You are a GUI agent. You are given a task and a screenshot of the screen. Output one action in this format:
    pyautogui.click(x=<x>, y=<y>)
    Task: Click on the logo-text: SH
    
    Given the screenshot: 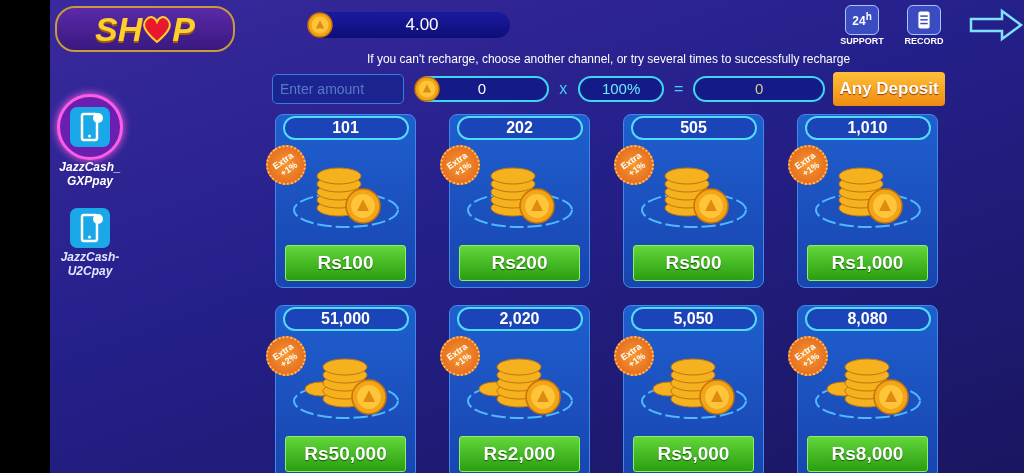 What is the action you would take?
    pyautogui.click(x=119, y=29)
    